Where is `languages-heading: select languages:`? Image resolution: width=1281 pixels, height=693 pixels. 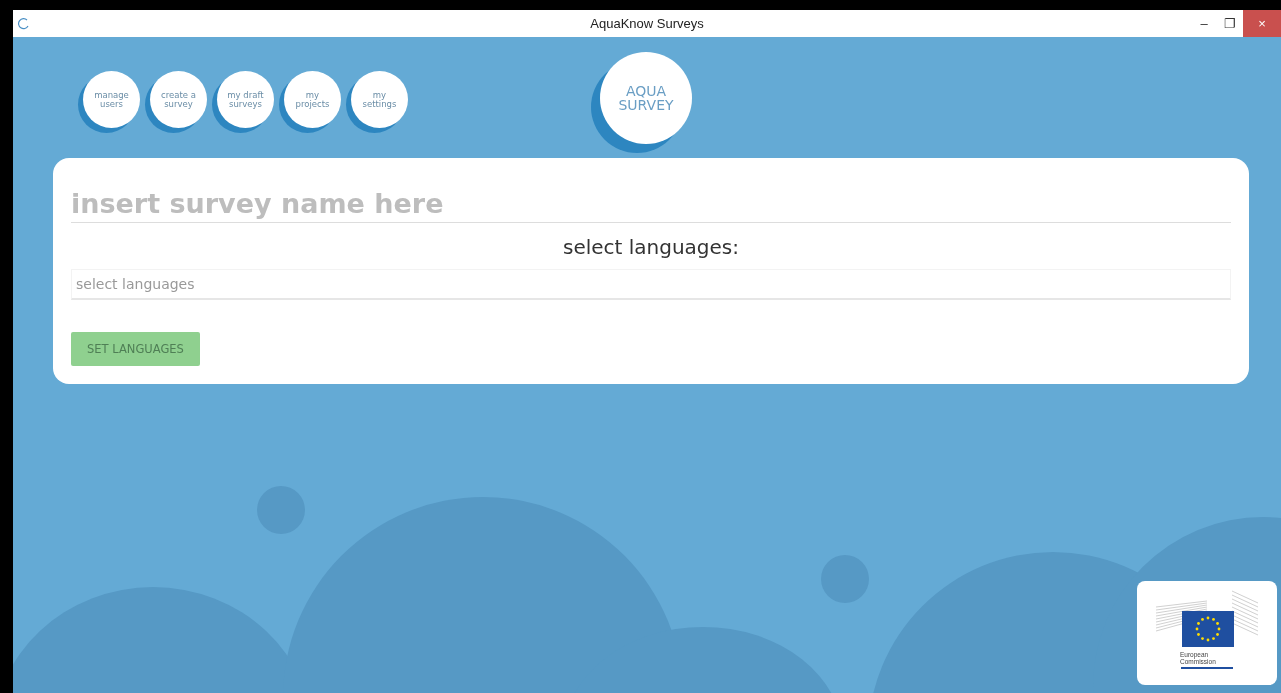 languages-heading: select languages: is located at coordinates (651, 247).